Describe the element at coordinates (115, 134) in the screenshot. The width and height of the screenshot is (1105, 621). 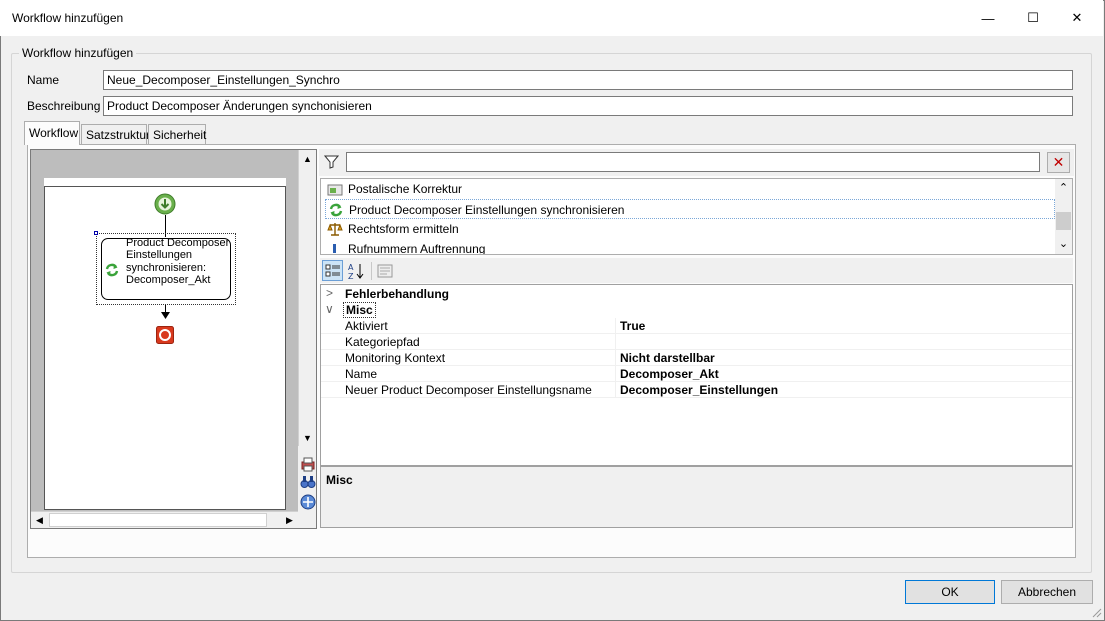
I see `tab-satzstruktur: Satzstruktur` at that location.